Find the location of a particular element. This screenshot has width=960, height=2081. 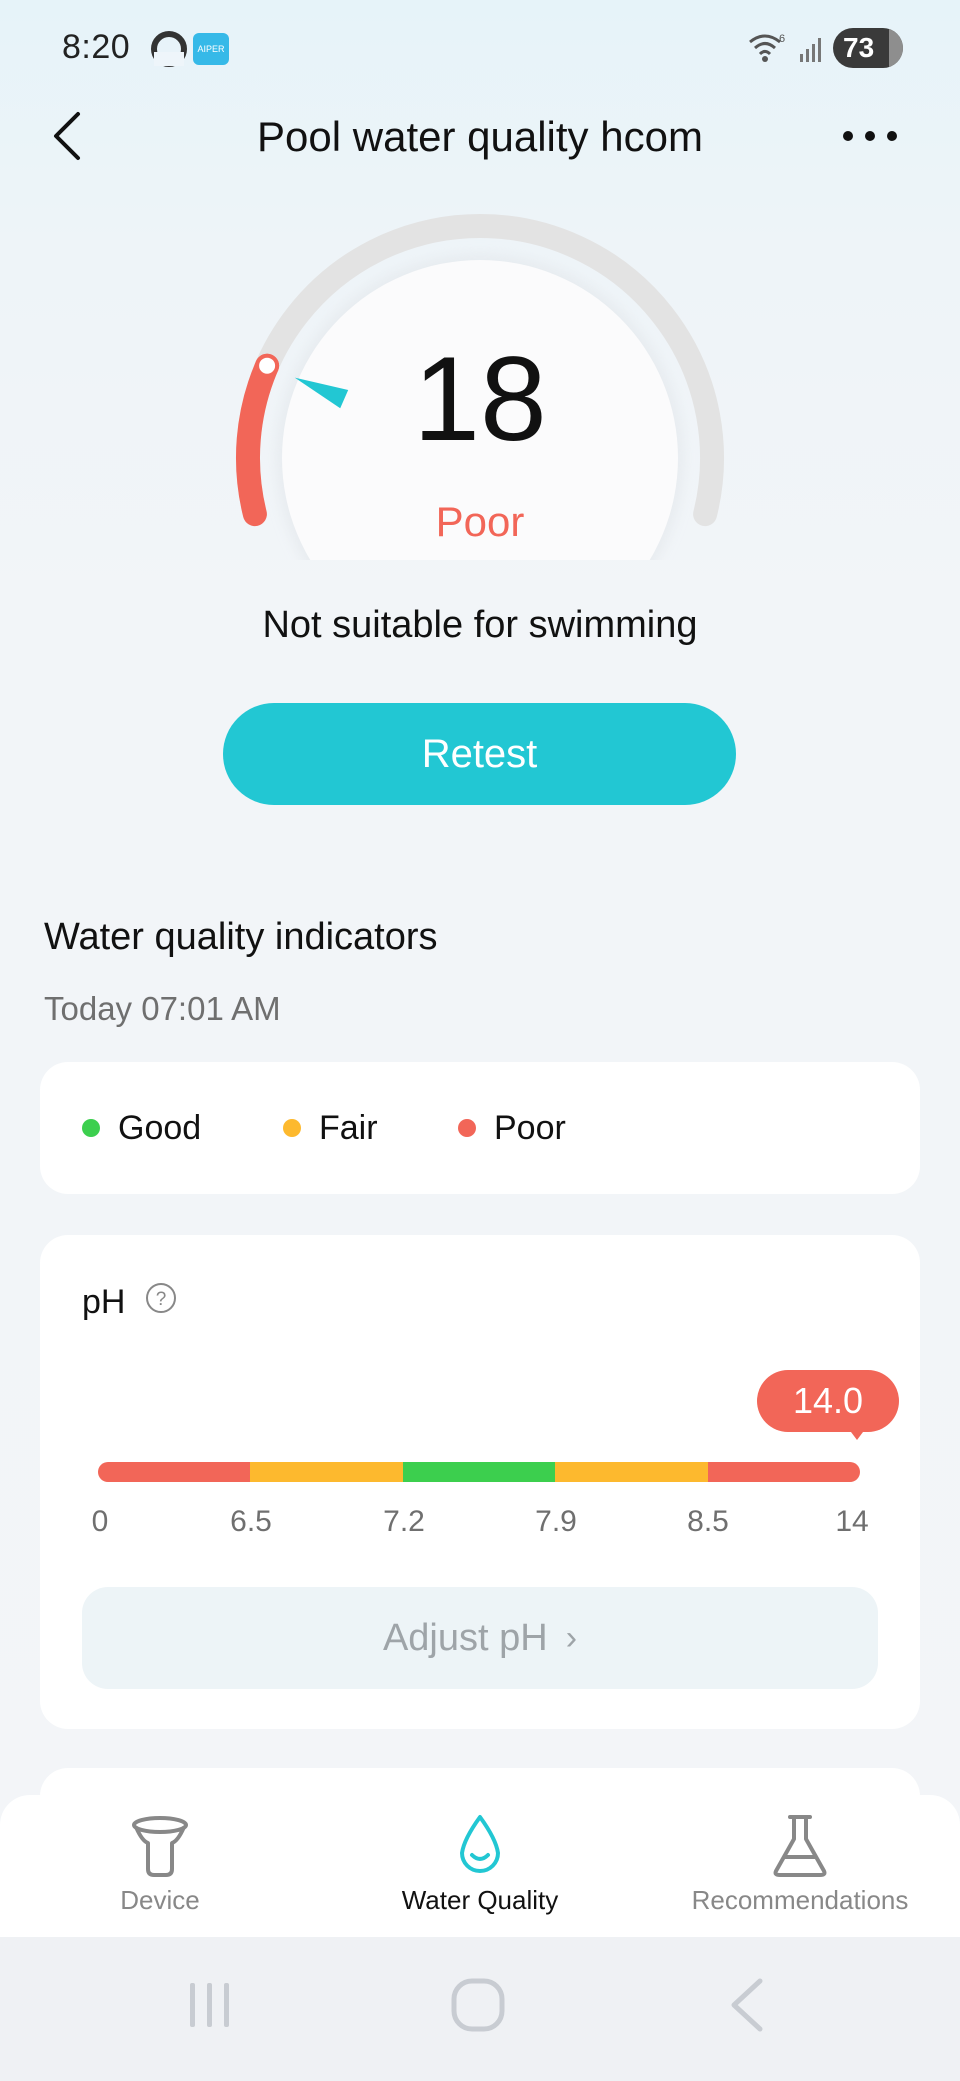

ph-segment-poor-low is located at coordinates (174, 1472).